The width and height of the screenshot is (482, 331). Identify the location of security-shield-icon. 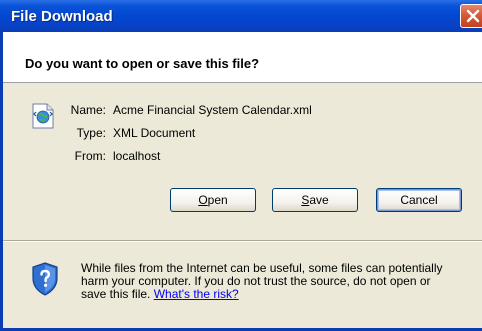
(45, 279).